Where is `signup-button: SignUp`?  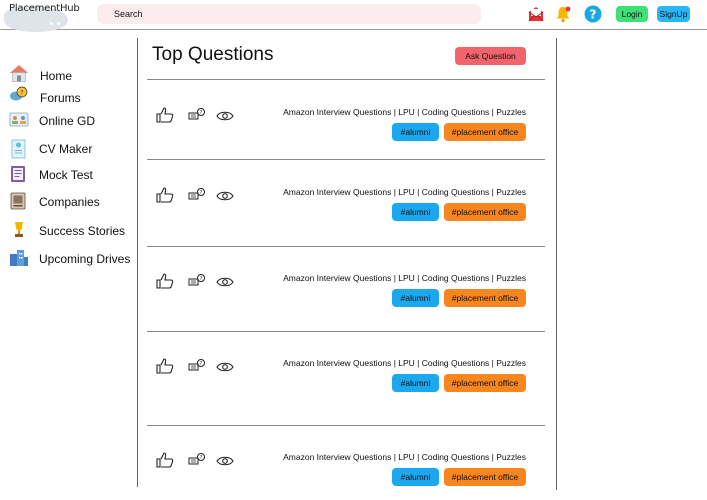 signup-button: SignUp is located at coordinates (673, 14).